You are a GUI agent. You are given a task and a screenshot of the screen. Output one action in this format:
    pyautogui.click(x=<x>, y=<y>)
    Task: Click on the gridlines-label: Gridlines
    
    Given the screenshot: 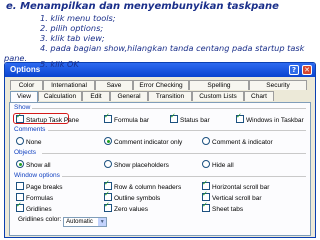 What is the action you would take?
    pyautogui.click(x=39, y=209)
    